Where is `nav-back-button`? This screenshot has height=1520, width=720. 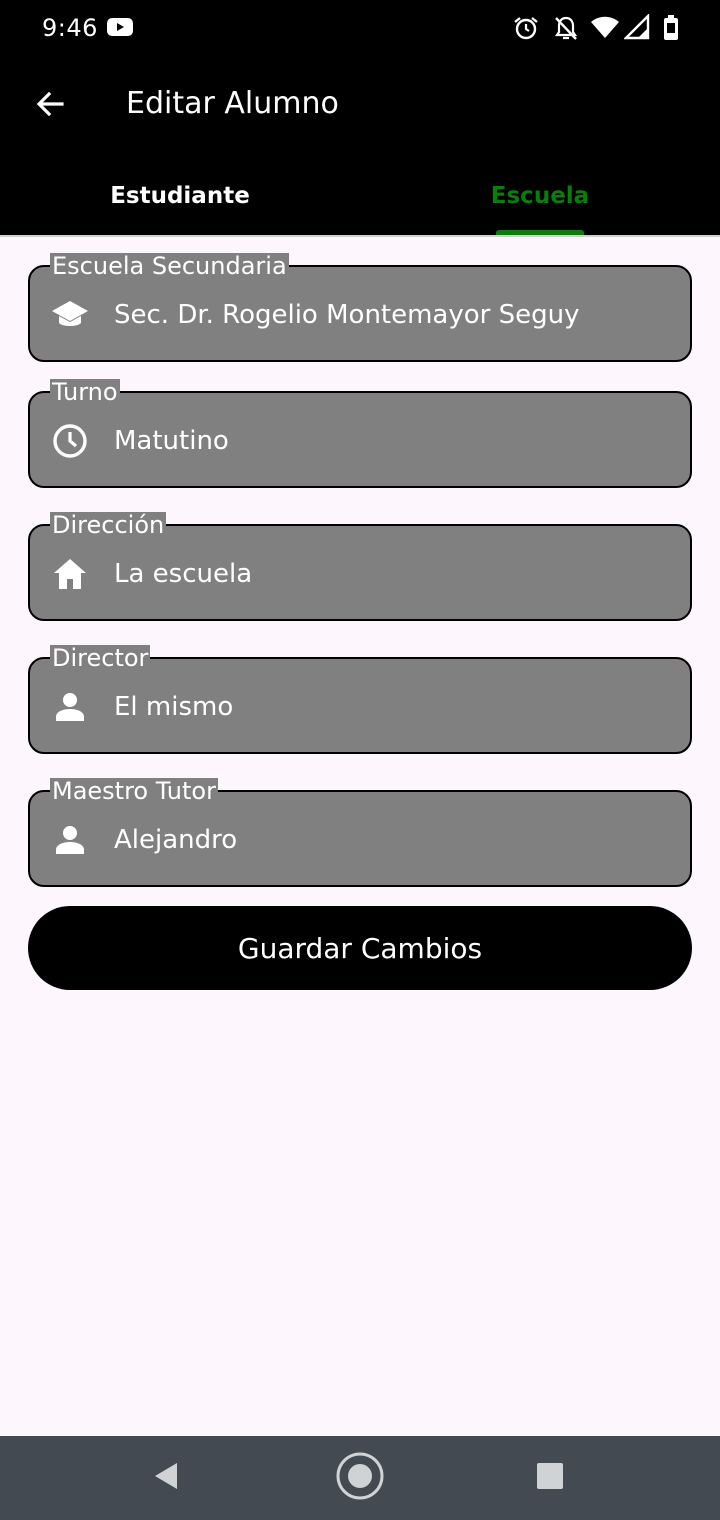 nav-back-button is located at coordinates (166, 1478).